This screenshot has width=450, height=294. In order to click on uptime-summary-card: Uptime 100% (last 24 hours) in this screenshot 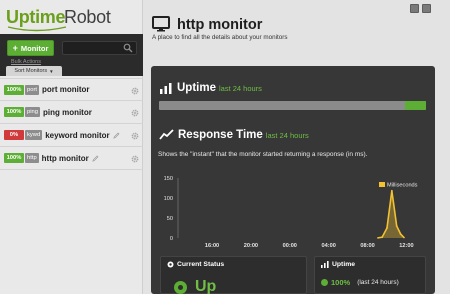, I will do `click(370, 275)`.